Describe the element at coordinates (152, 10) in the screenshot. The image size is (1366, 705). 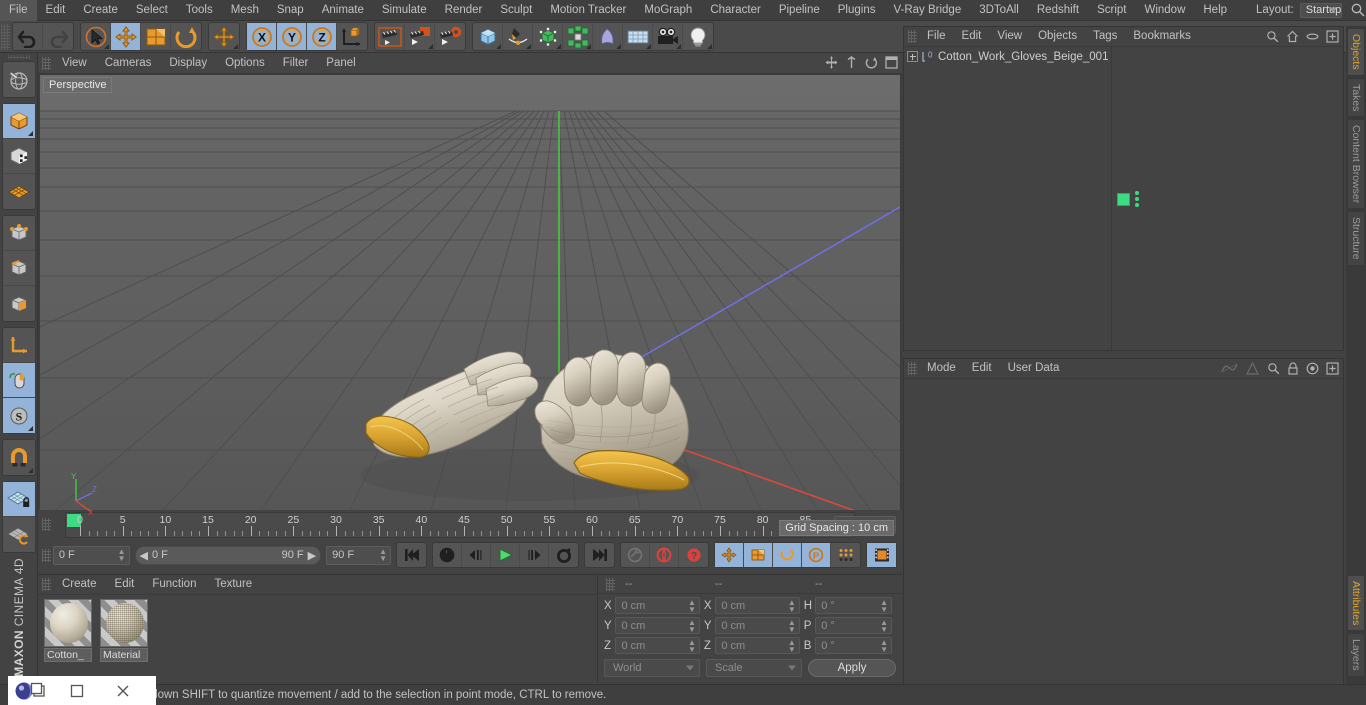
I see `menu-select: Select` at that location.